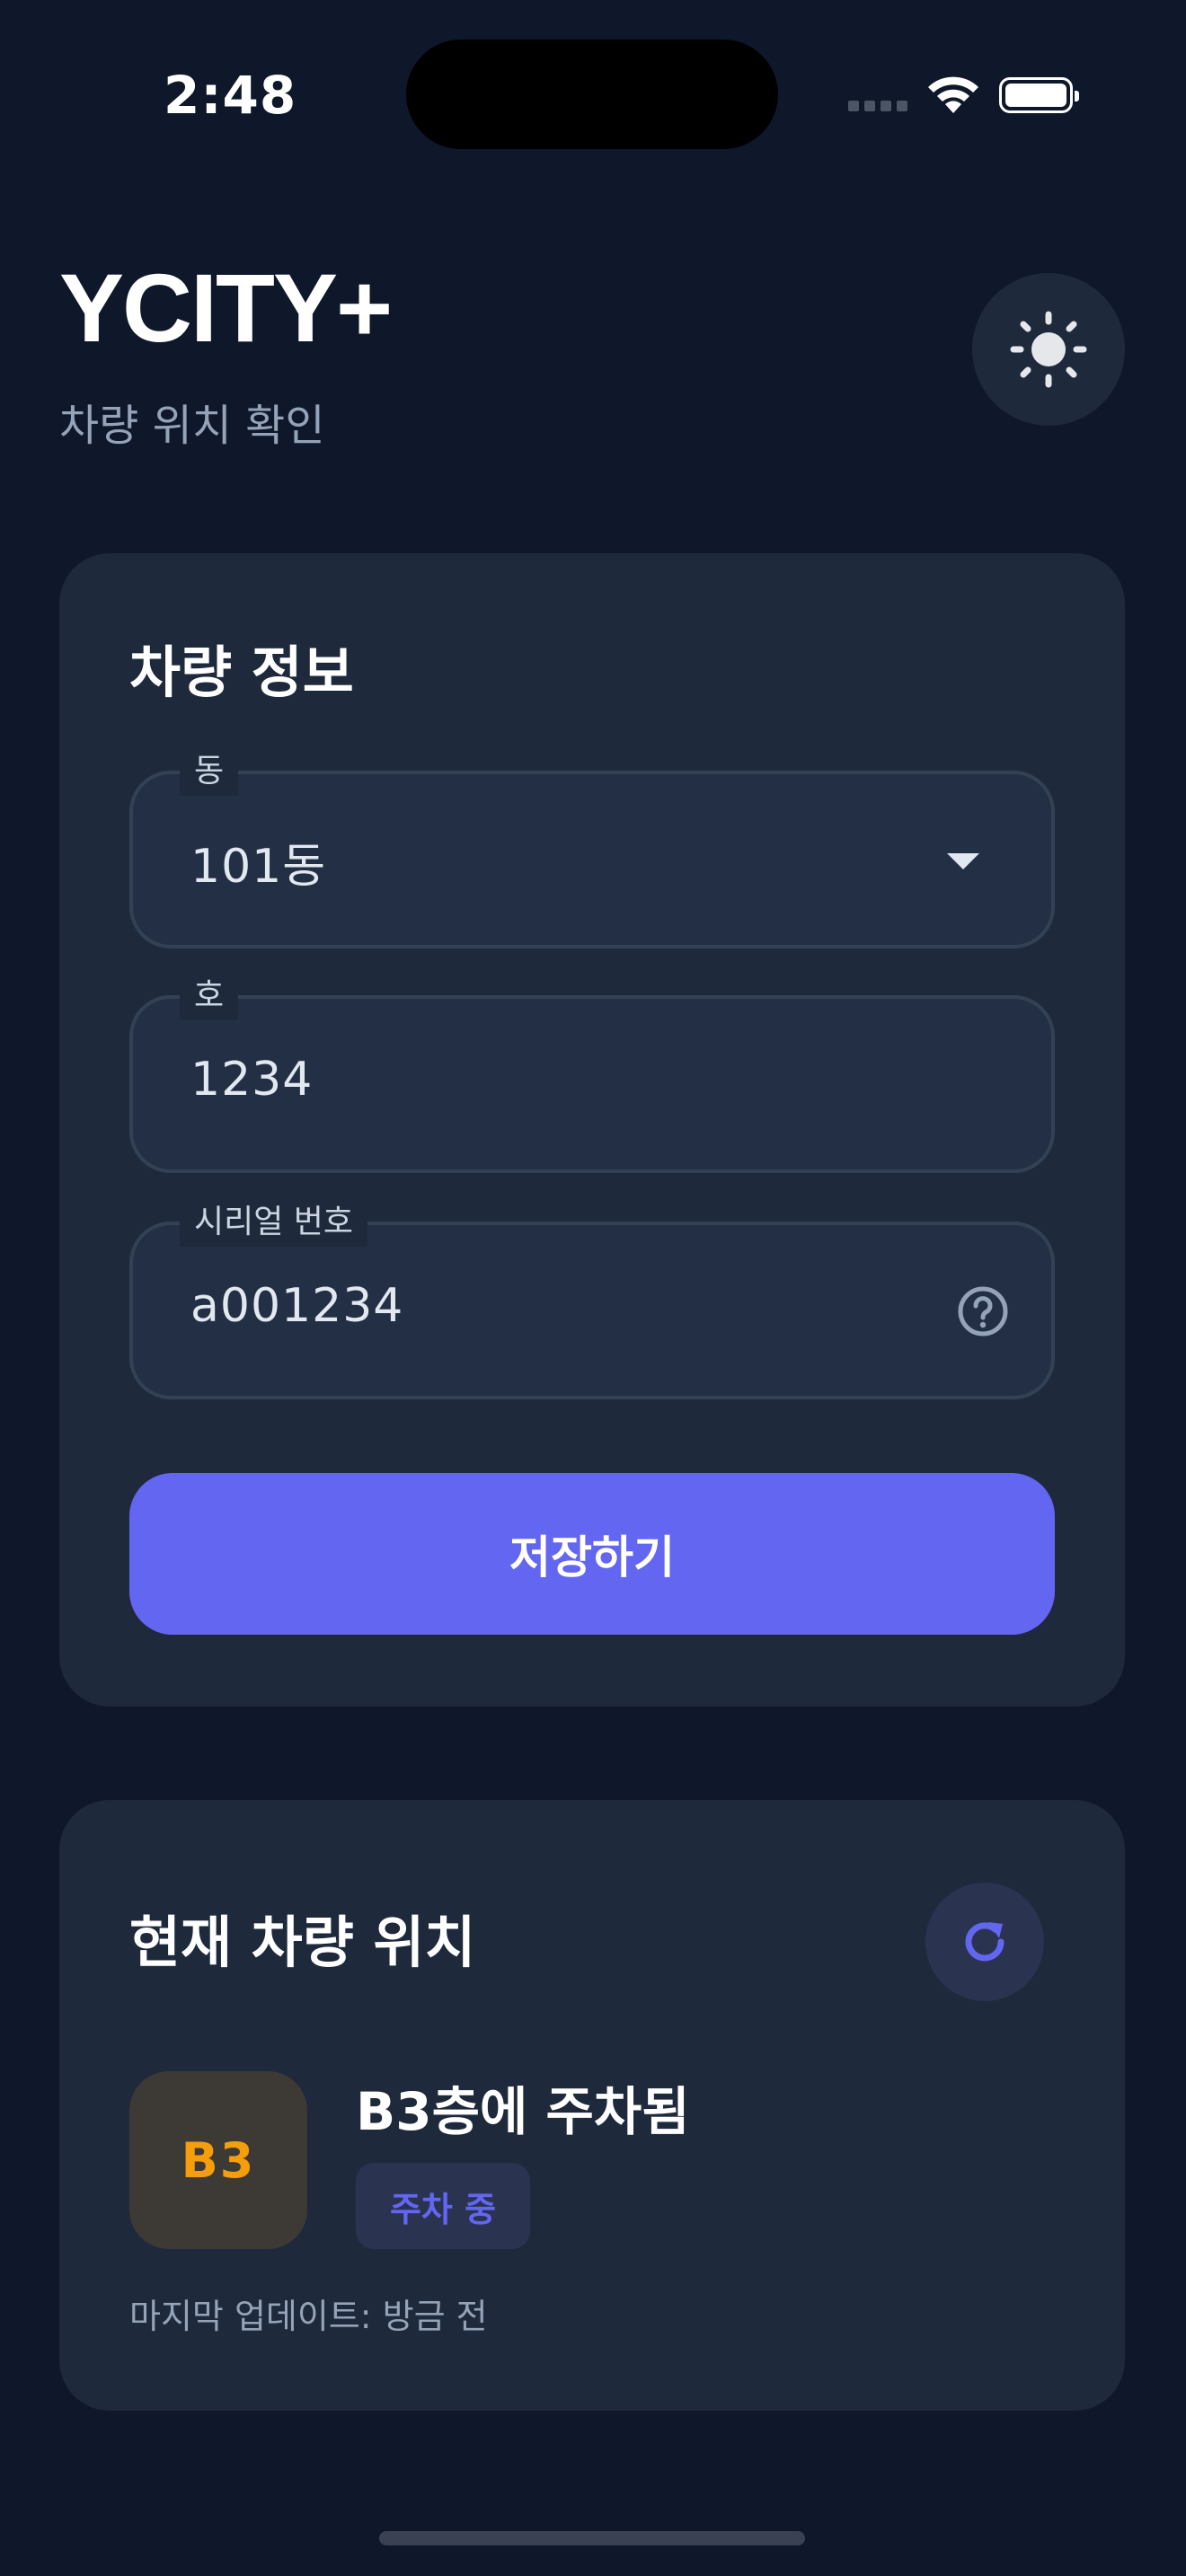  Describe the element at coordinates (953, 94) in the screenshot. I see `wifi-icon` at that location.